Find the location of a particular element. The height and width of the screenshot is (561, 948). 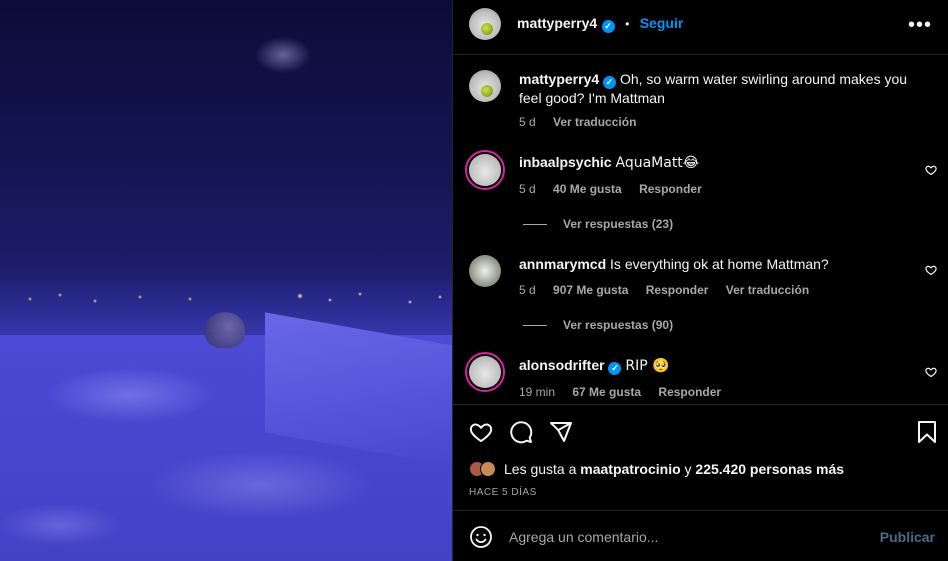

share-icon is located at coordinates (561, 432).